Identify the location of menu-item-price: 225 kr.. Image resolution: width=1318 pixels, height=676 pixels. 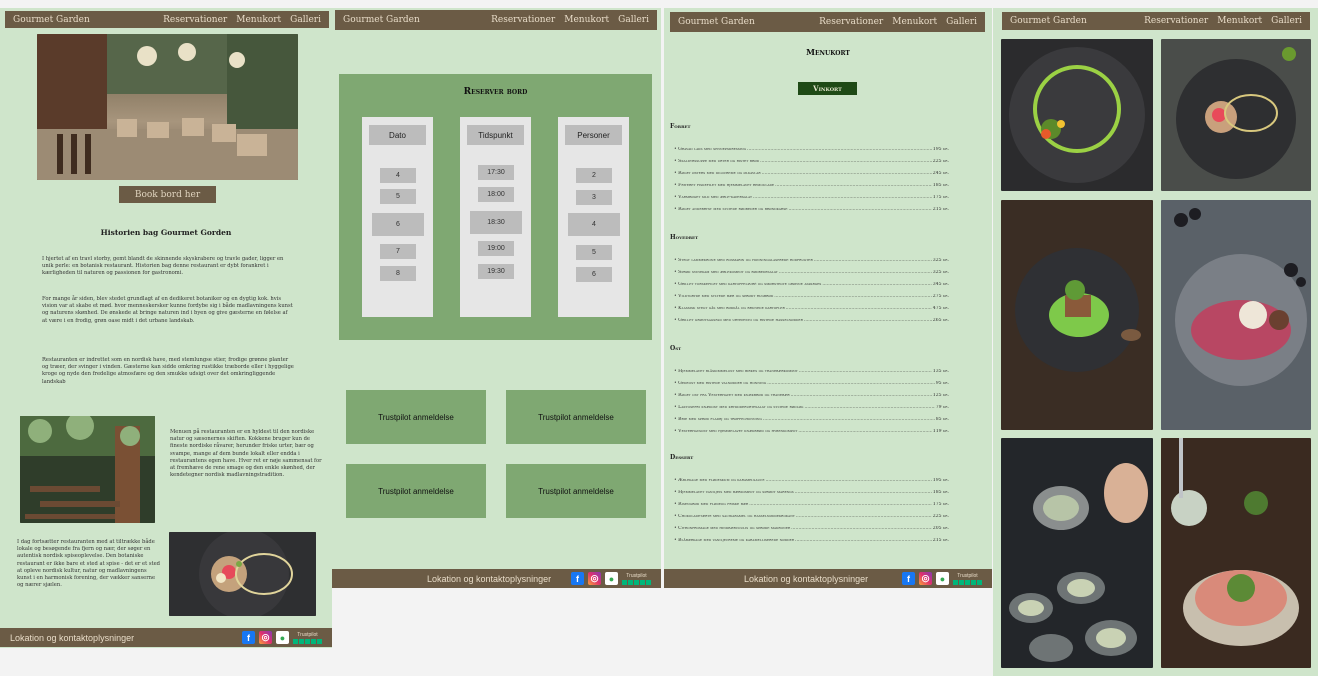
(940, 516).